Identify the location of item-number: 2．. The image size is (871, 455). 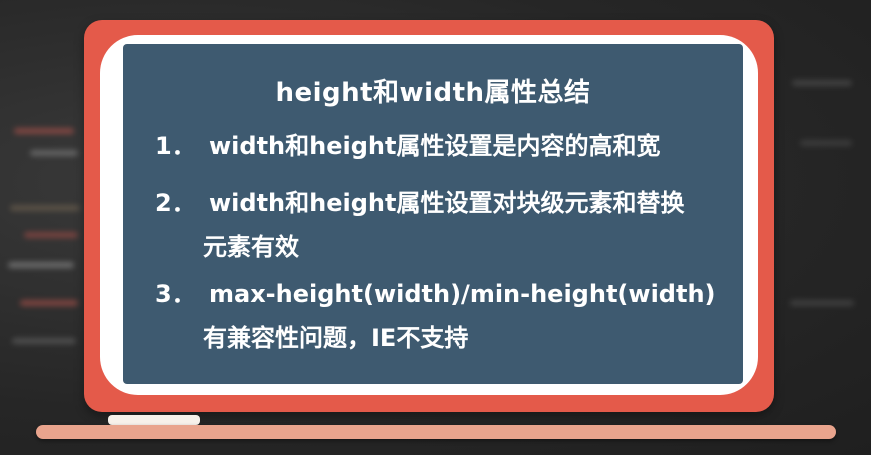
(175, 203).